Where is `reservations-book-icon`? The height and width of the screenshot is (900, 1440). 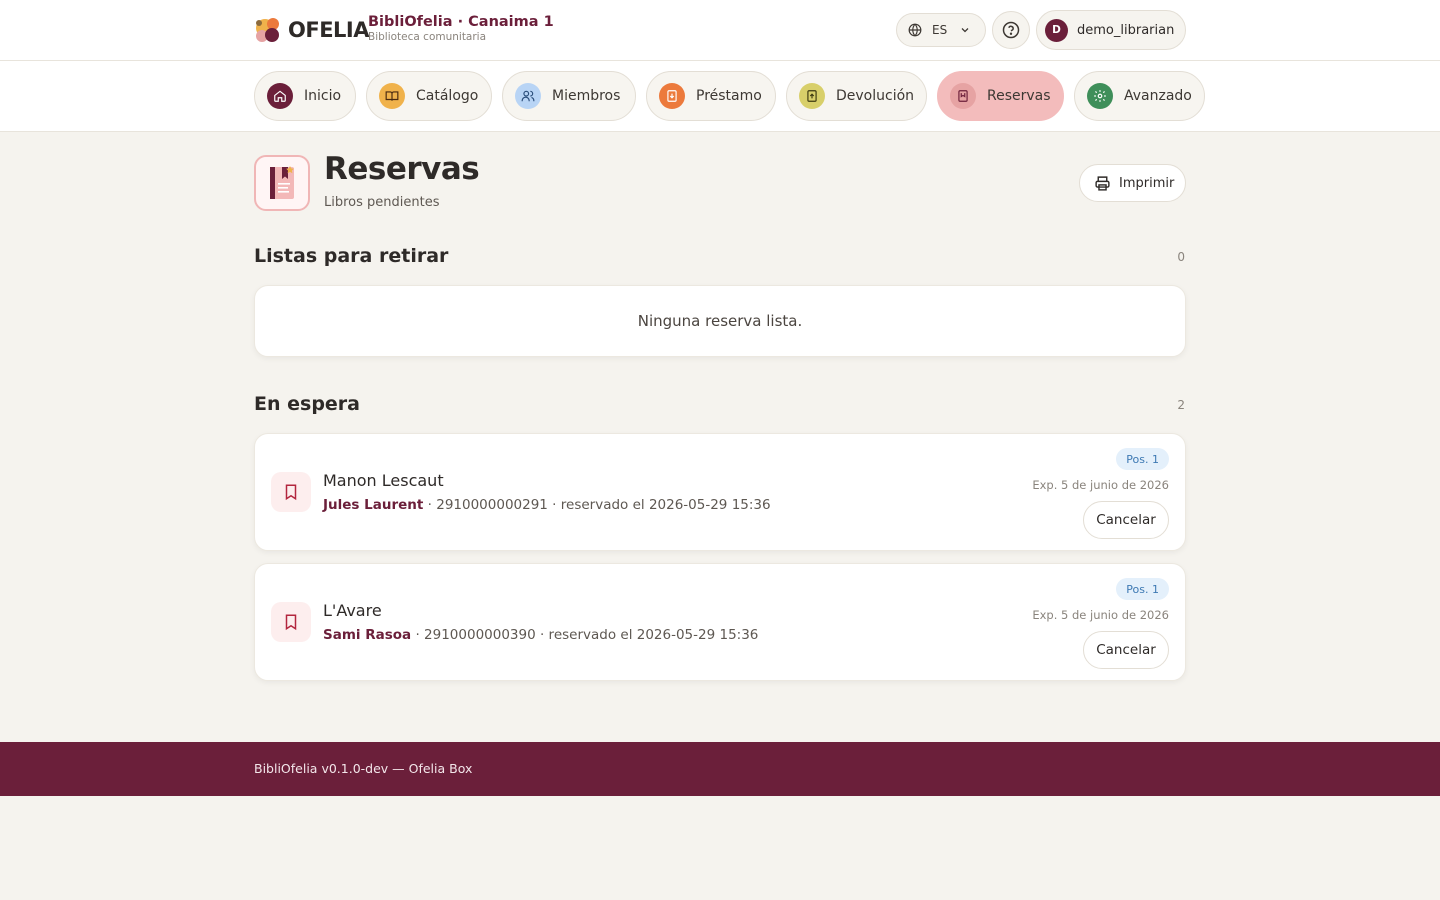
reservations-book-icon is located at coordinates (282, 183).